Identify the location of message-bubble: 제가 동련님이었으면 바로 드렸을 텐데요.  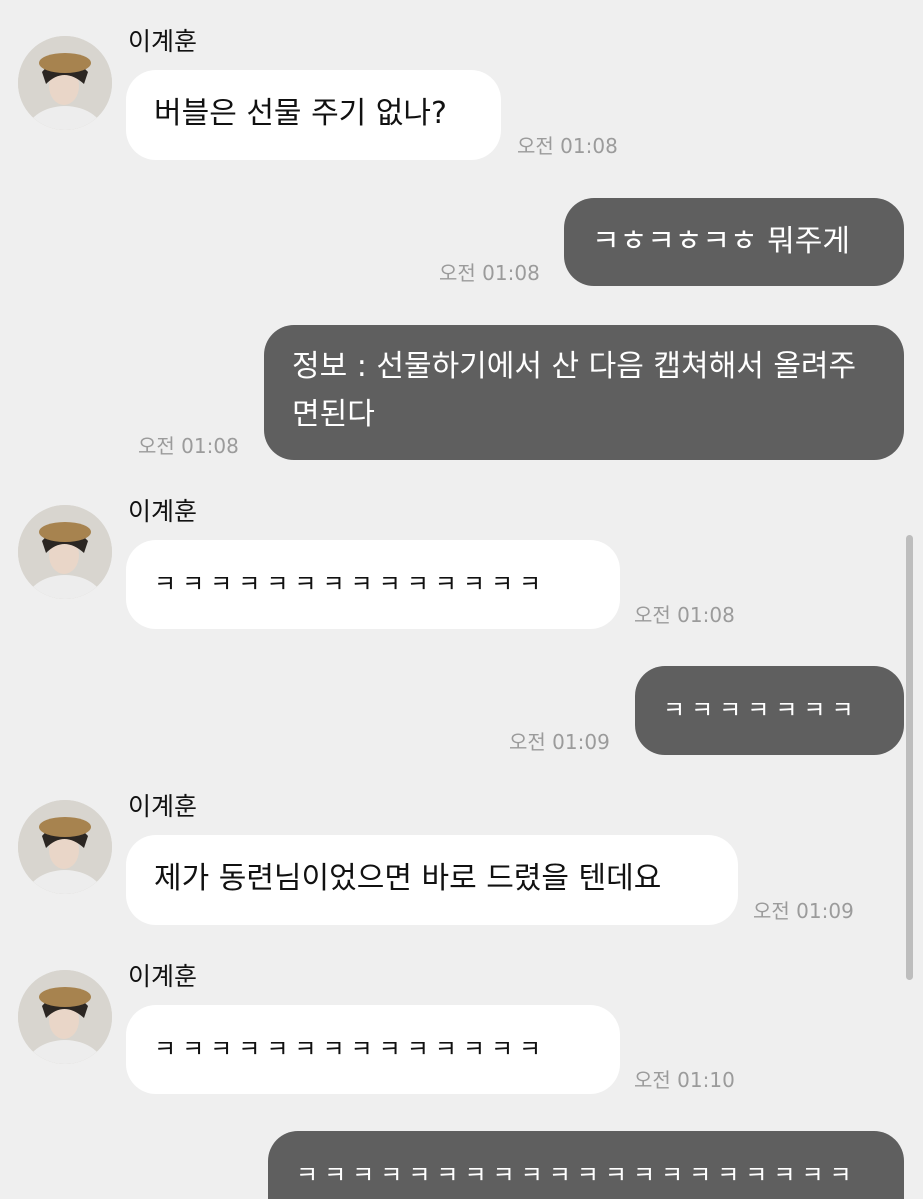
(432, 880).